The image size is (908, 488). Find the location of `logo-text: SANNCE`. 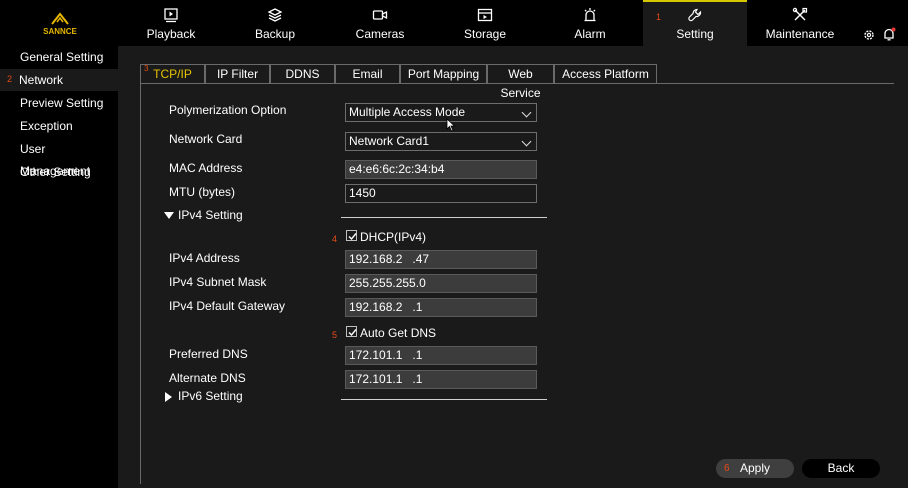

logo-text: SANNCE is located at coordinates (60, 31).